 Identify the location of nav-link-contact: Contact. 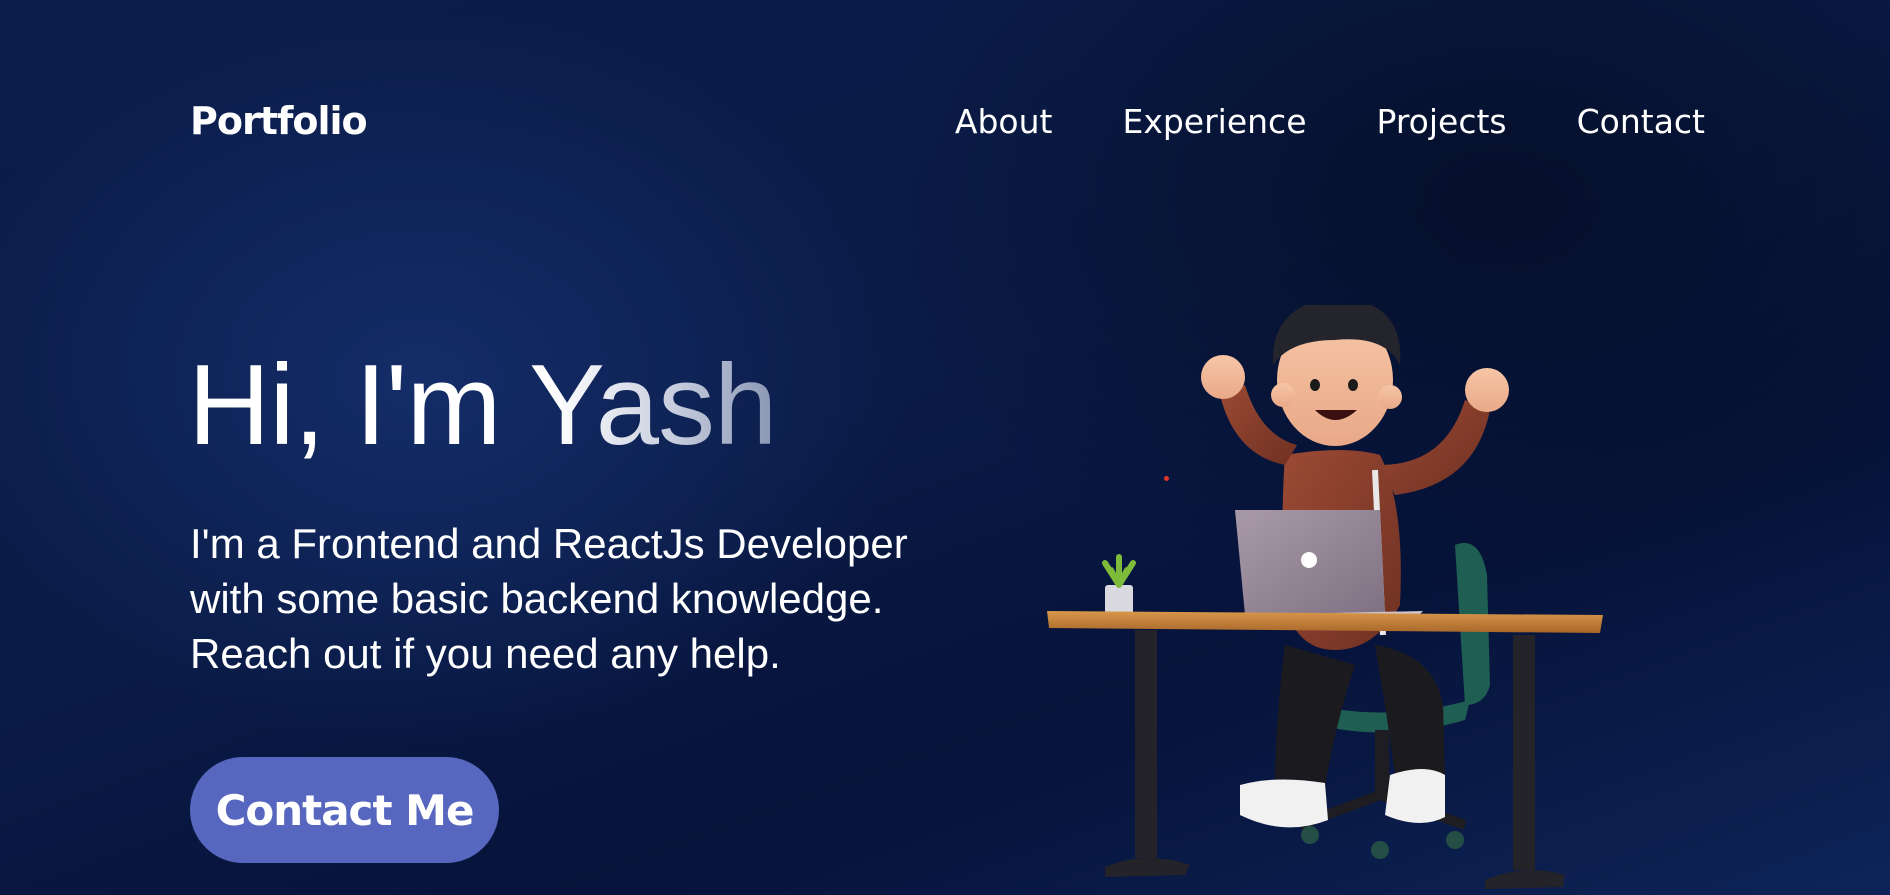
(1641, 121).